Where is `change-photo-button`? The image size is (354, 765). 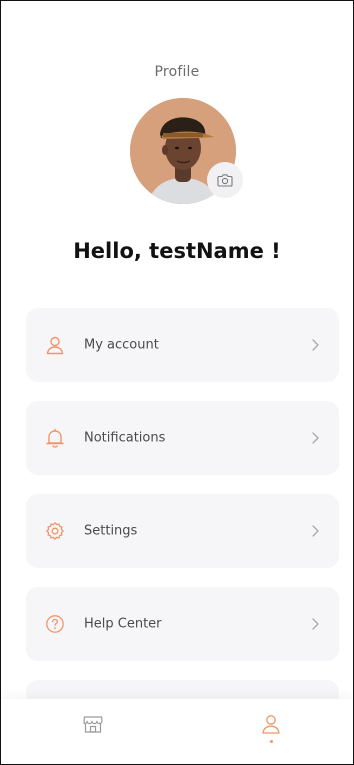
change-photo-button is located at coordinates (225, 180).